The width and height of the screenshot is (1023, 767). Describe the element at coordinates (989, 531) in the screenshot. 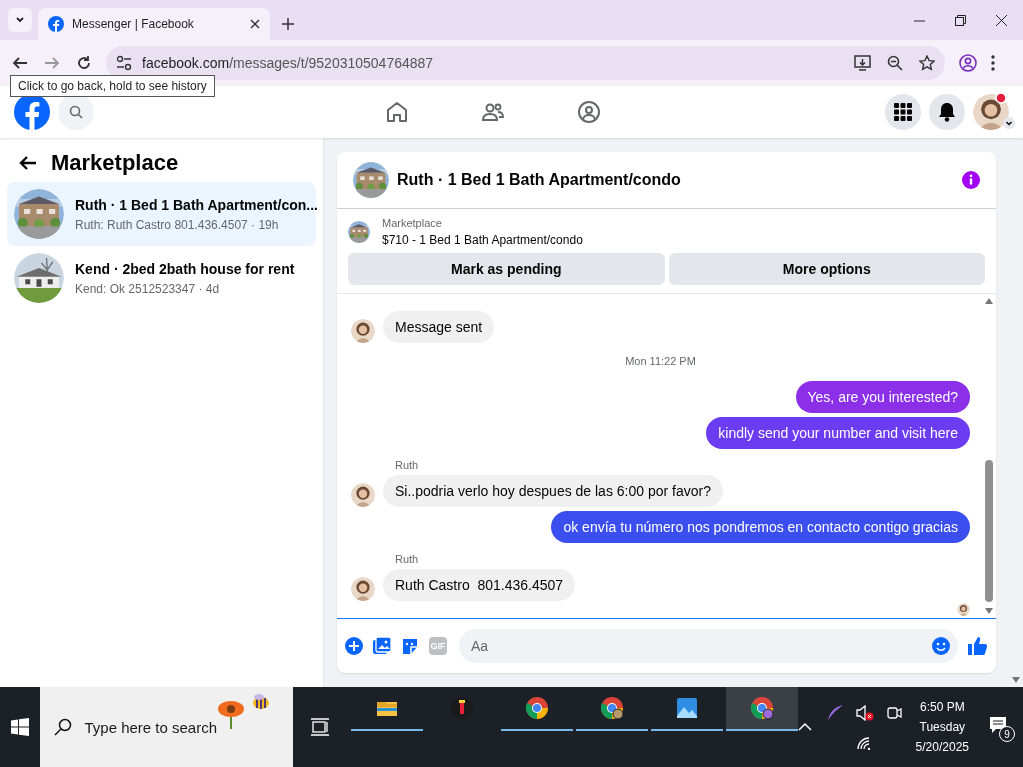

I see `scrollbar-thumb` at that location.